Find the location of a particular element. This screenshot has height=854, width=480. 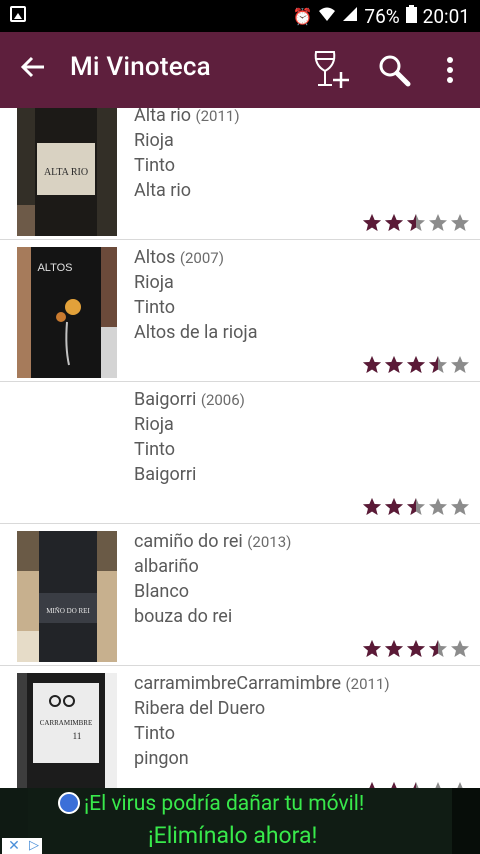

wine-year: (2007) is located at coordinates (201, 258).